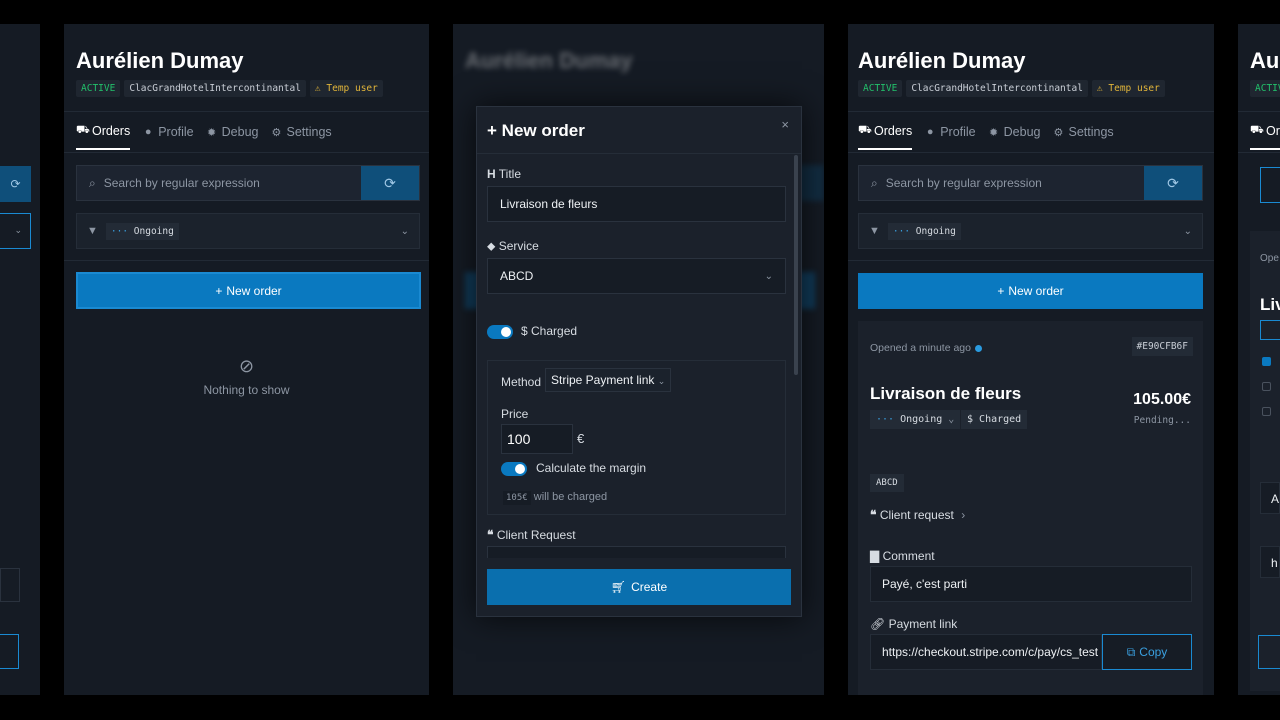 The image size is (1280, 720). Describe the element at coordinates (887, 483) in the screenshot. I see `service-chip: ABCD` at that location.